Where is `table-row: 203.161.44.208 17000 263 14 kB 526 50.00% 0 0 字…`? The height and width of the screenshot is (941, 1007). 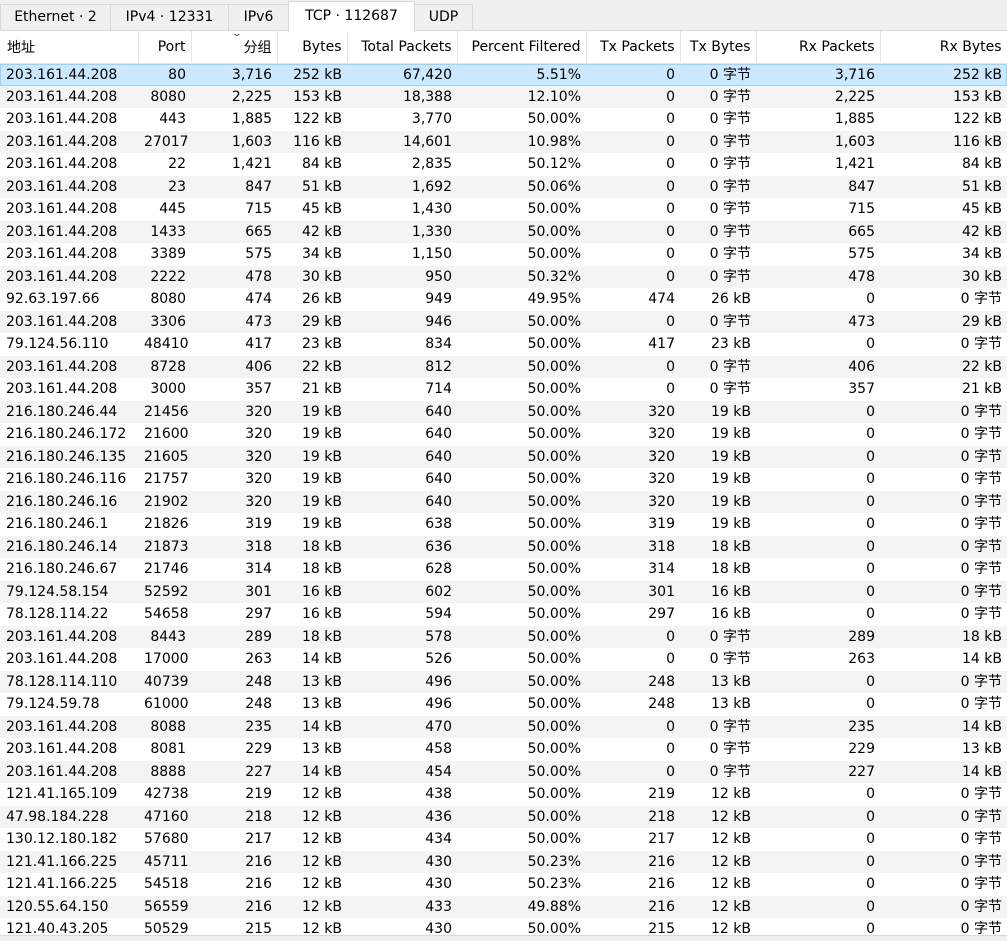 table-row: 203.161.44.208 17000 263 14 kB 526 50.00% 0 0 字… is located at coordinates (503, 659).